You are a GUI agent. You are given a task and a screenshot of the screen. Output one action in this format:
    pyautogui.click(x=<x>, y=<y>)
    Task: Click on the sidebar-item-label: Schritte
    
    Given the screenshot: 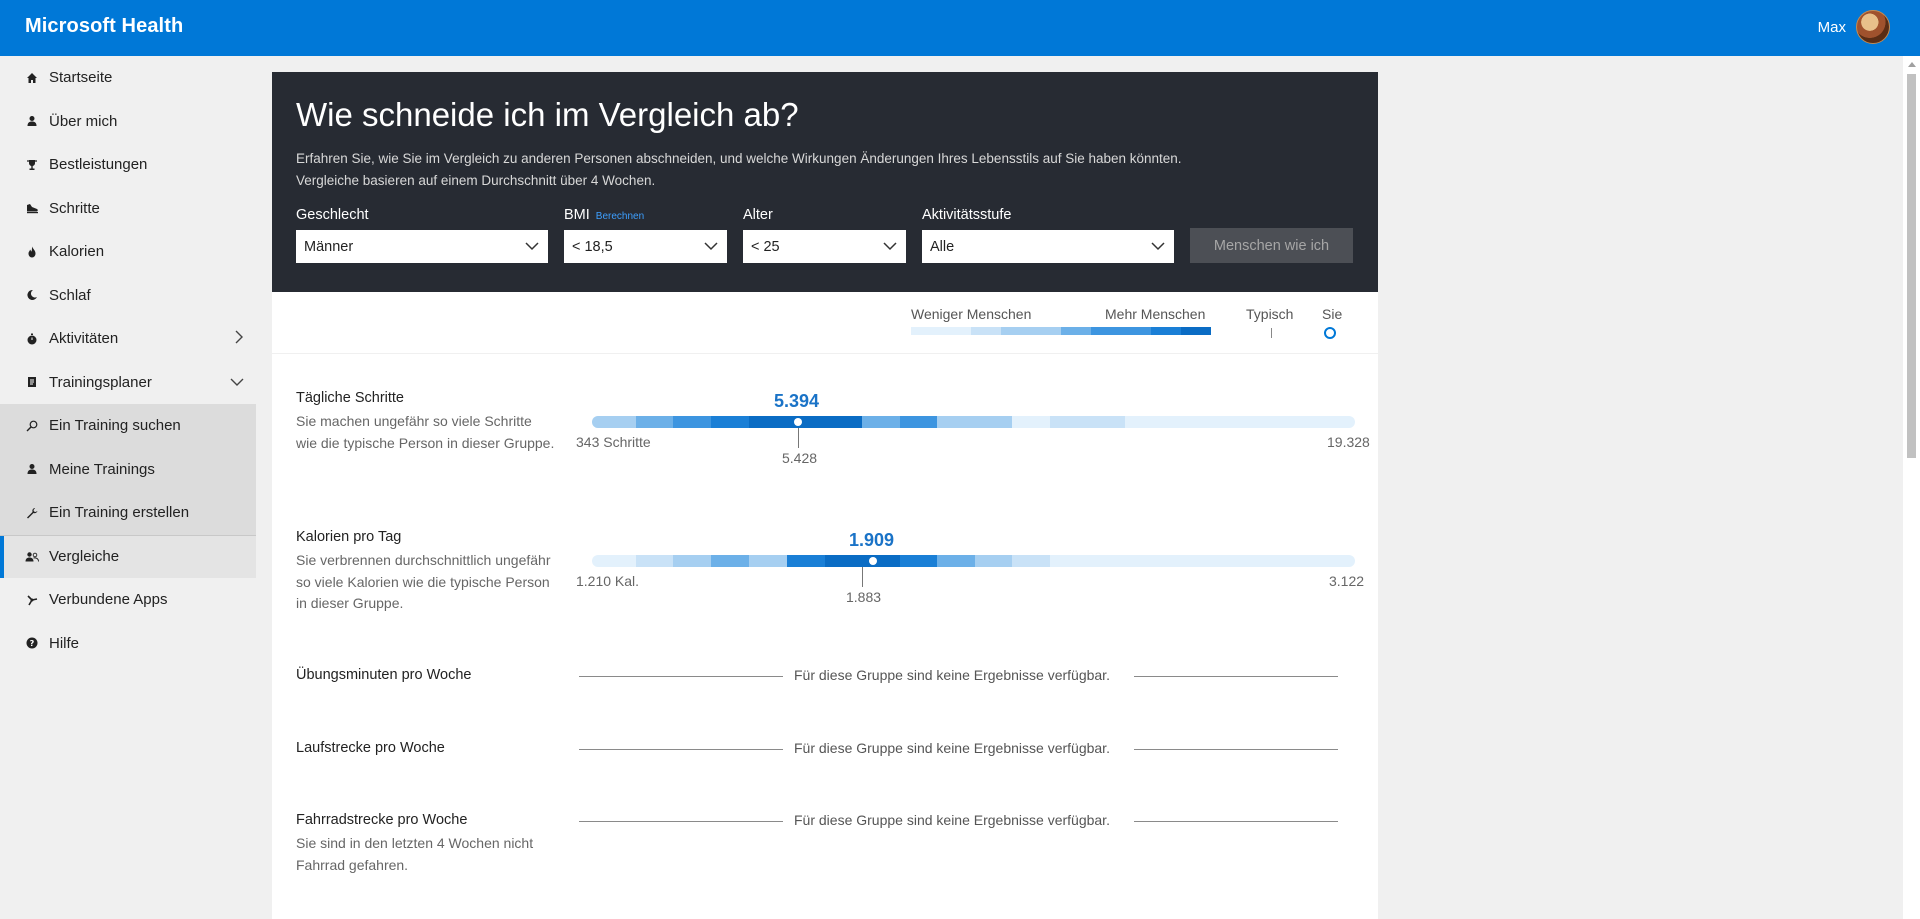 What is the action you would take?
    pyautogui.click(x=74, y=208)
    